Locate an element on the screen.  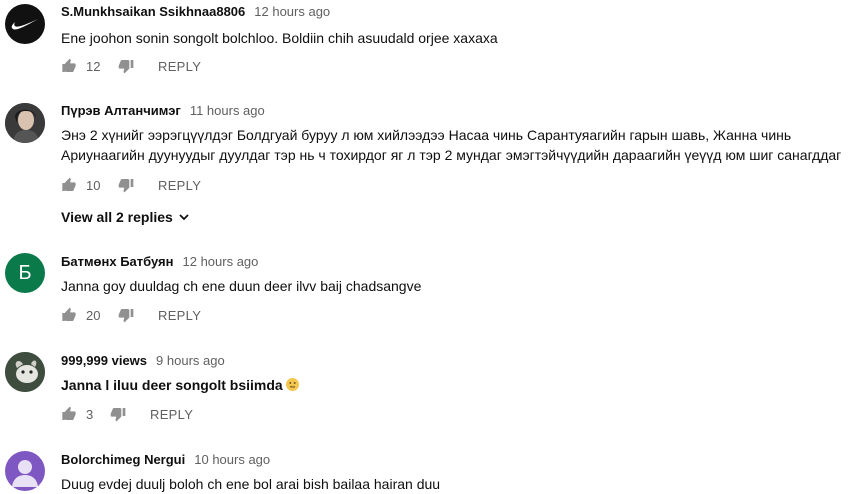
comment-author: Bolorchimeg Nergui is located at coordinates (123, 459).